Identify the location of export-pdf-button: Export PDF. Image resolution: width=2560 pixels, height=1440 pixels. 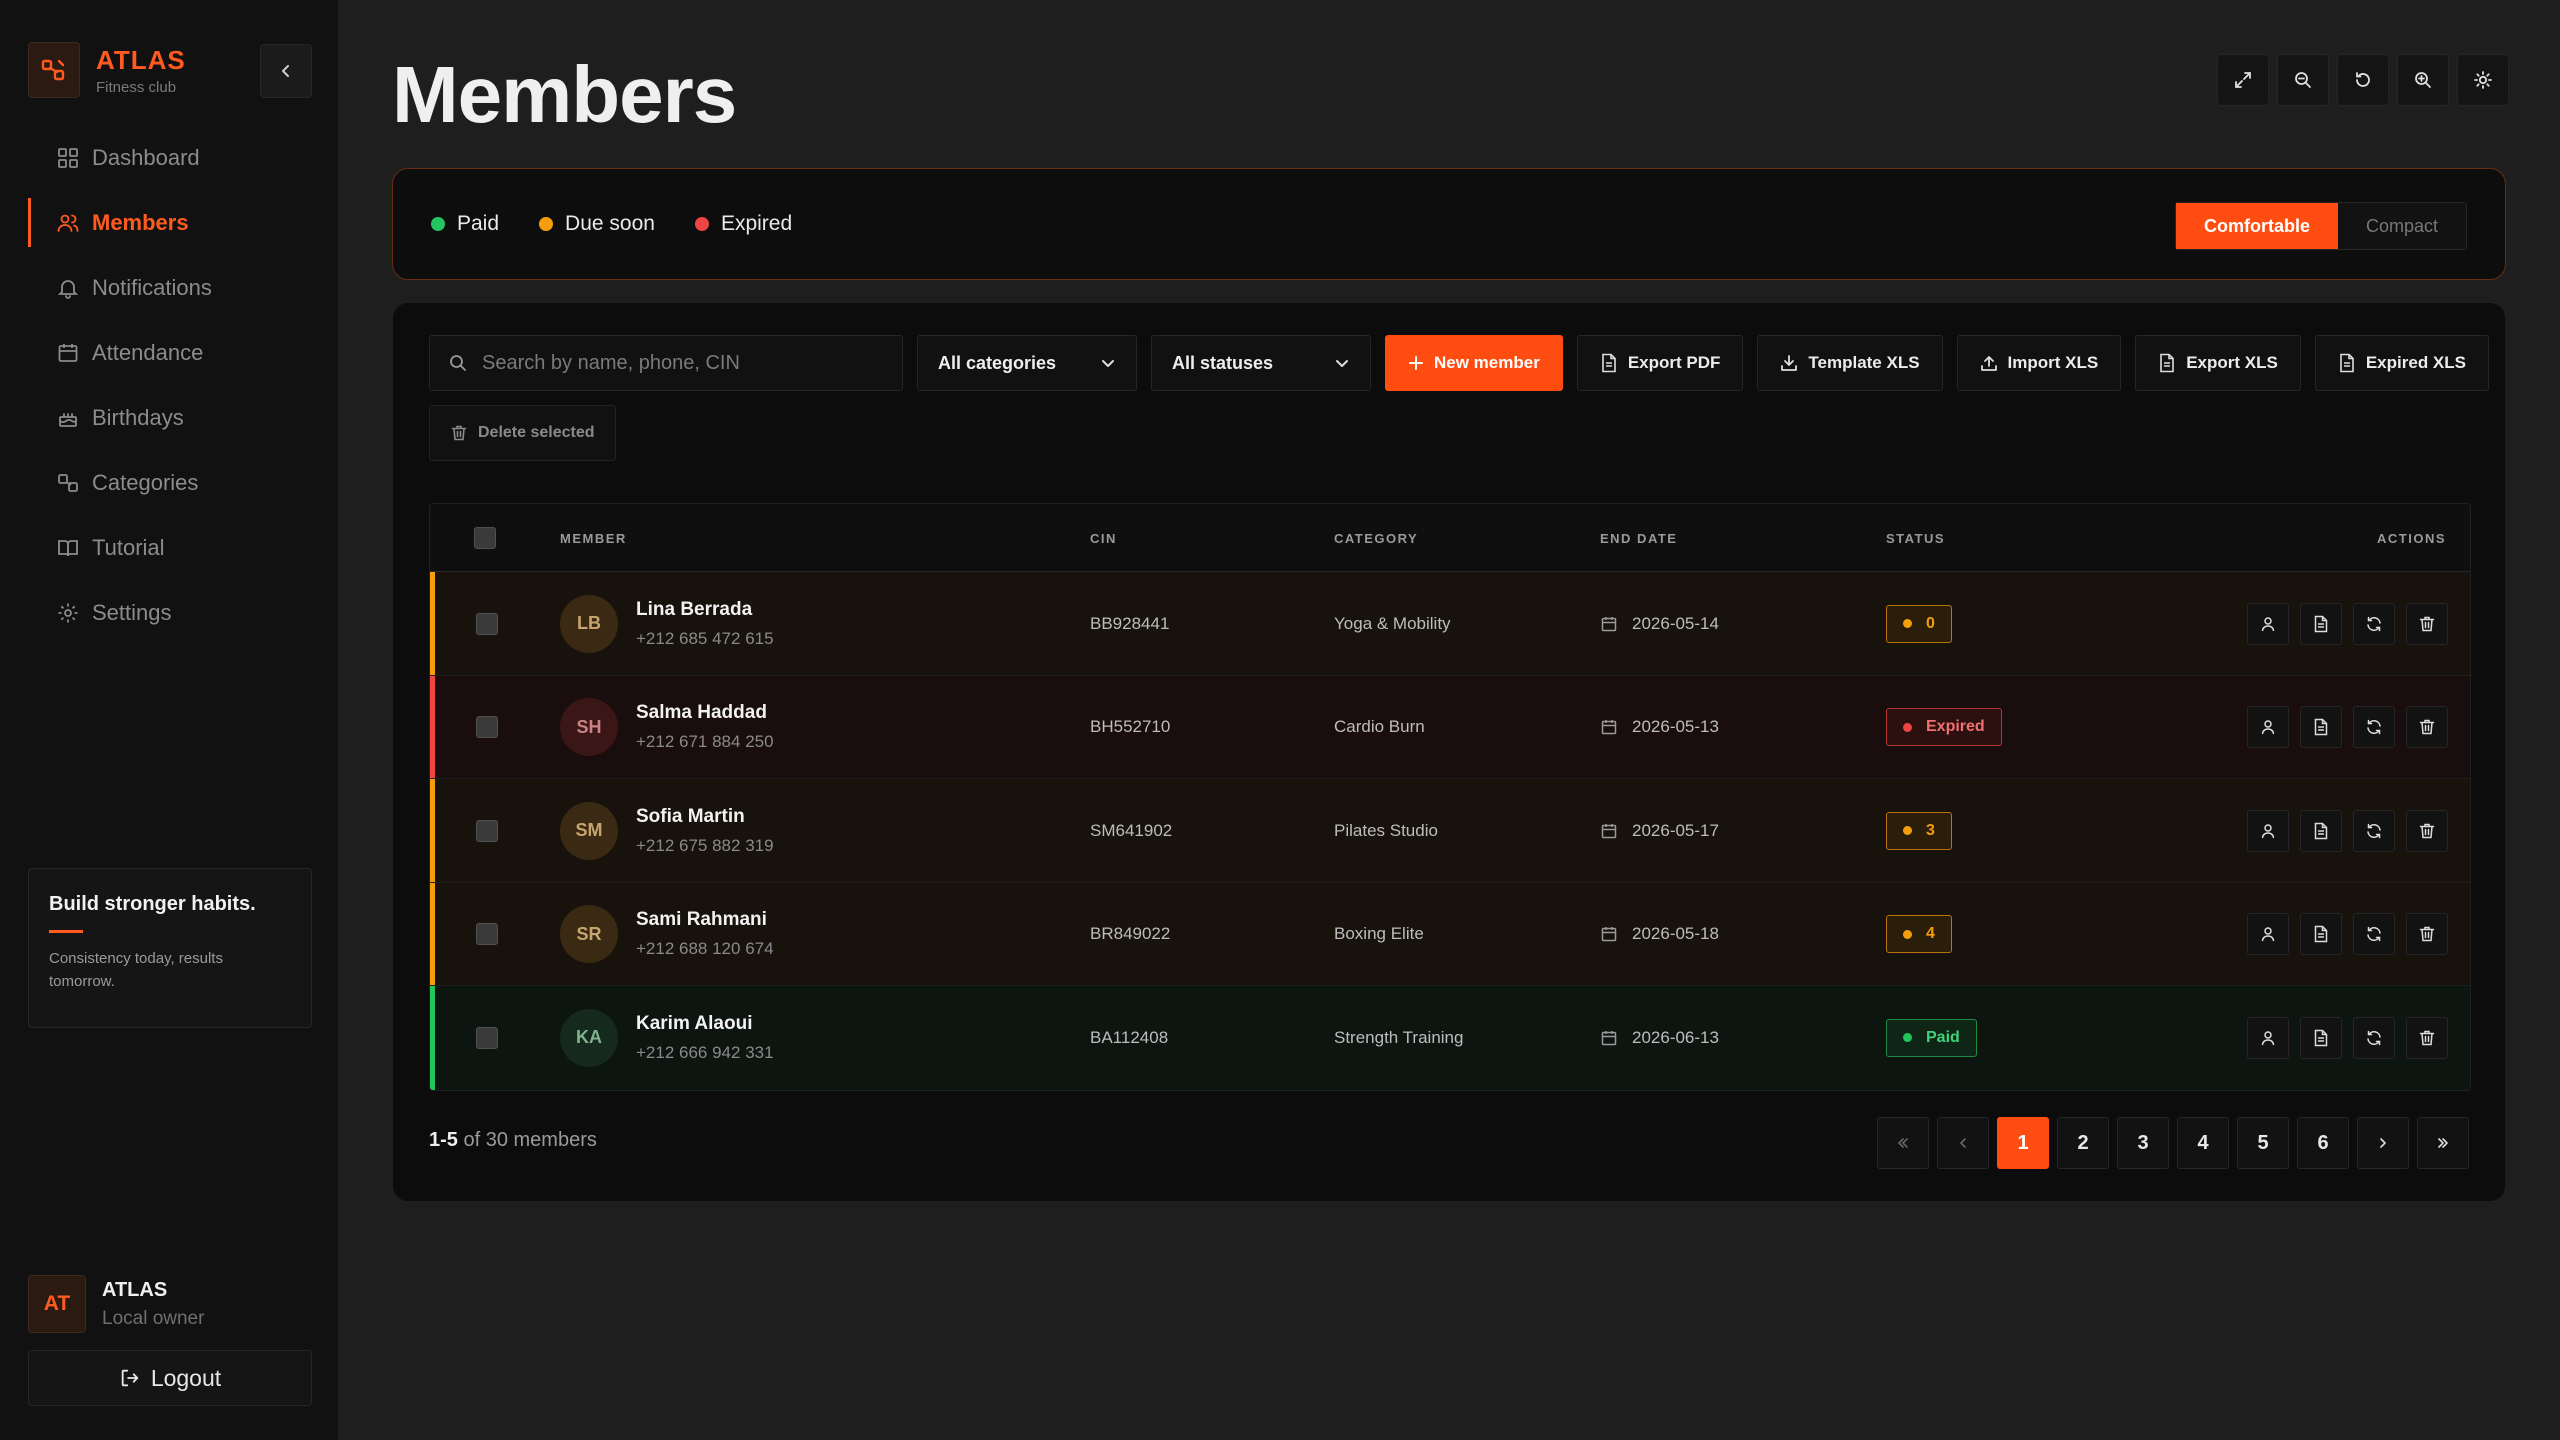
(1660, 363).